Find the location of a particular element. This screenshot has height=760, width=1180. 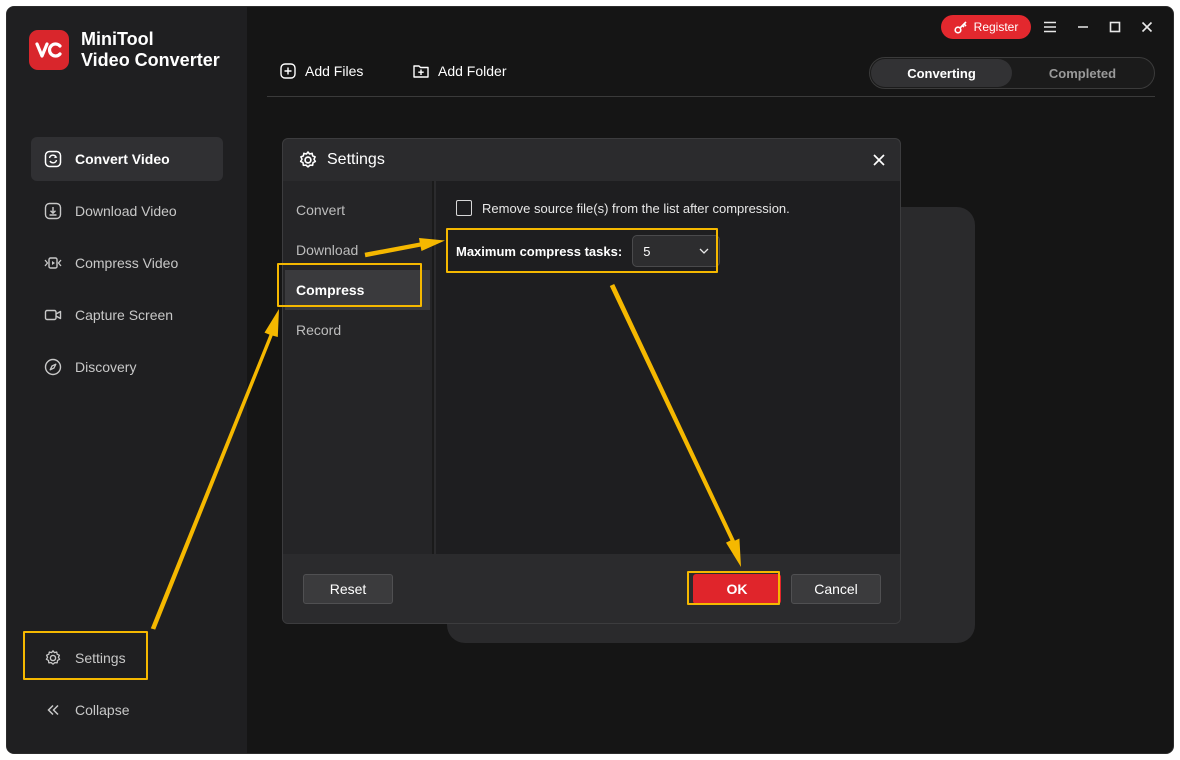

dialog-header: Settings is located at coordinates (591, 160).